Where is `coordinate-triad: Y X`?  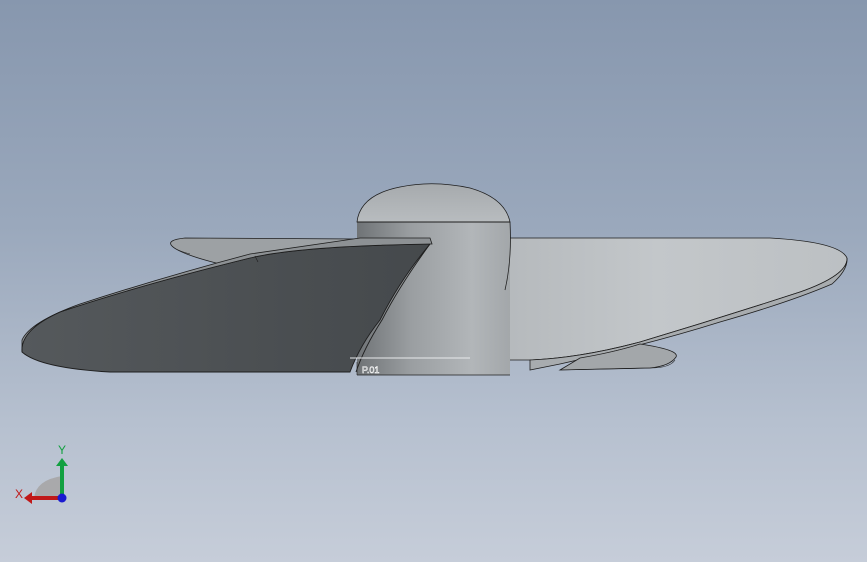
coordinate-triad: Y X is located at coordinates (41, 473).